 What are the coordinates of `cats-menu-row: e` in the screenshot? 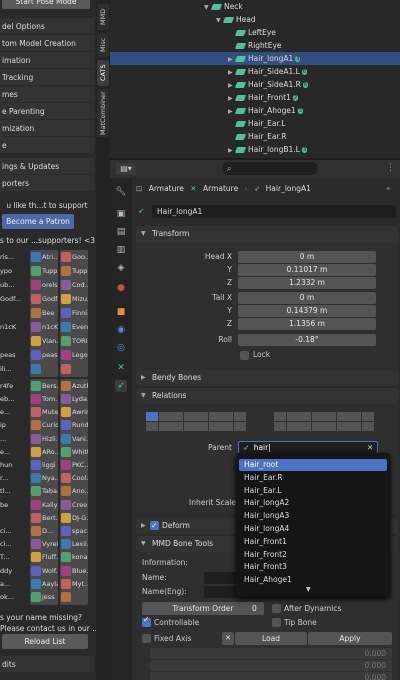 It's located at (47, 145).